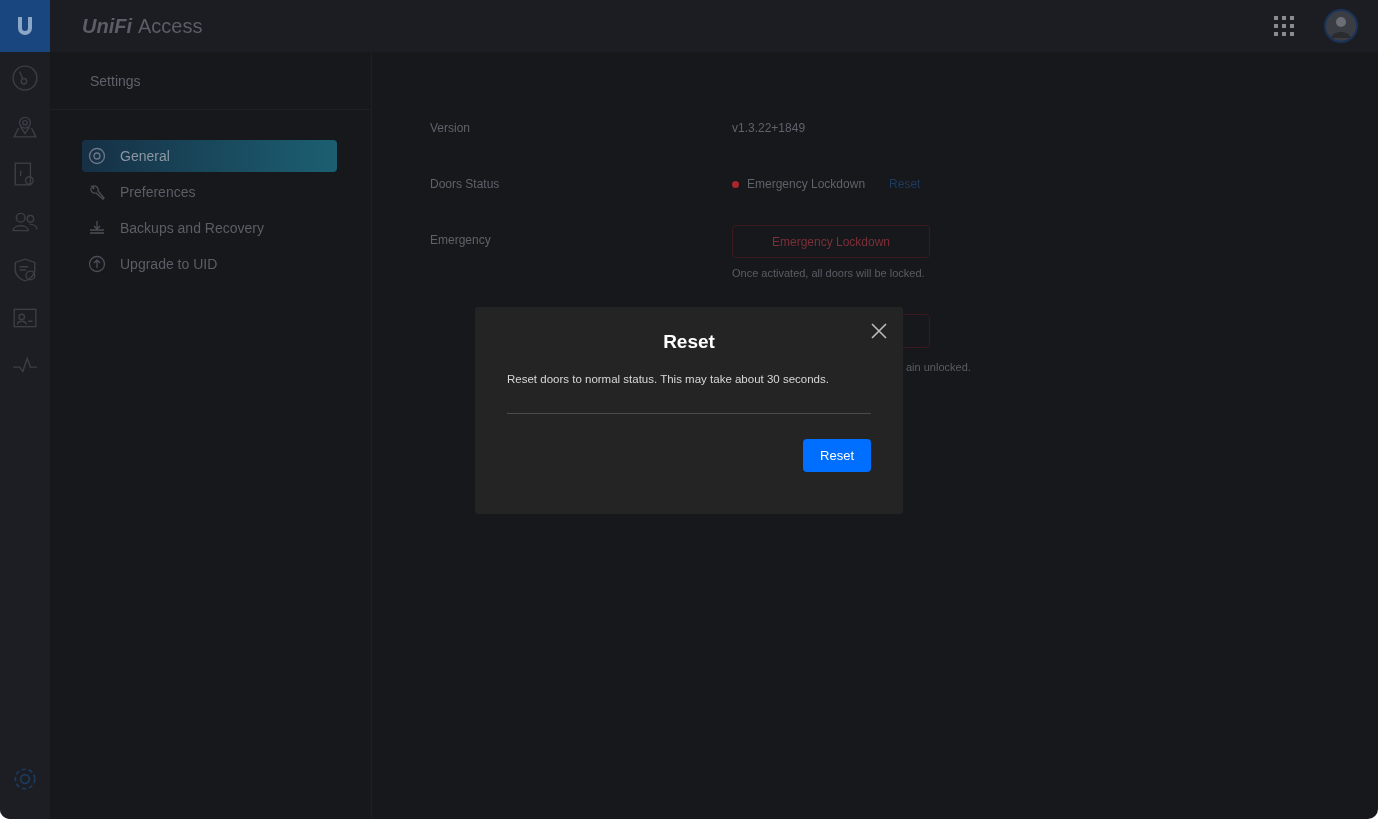  Describe the element at coordinates (461, 240) in the screenshot. I see `field-label: Emergency` at that location.